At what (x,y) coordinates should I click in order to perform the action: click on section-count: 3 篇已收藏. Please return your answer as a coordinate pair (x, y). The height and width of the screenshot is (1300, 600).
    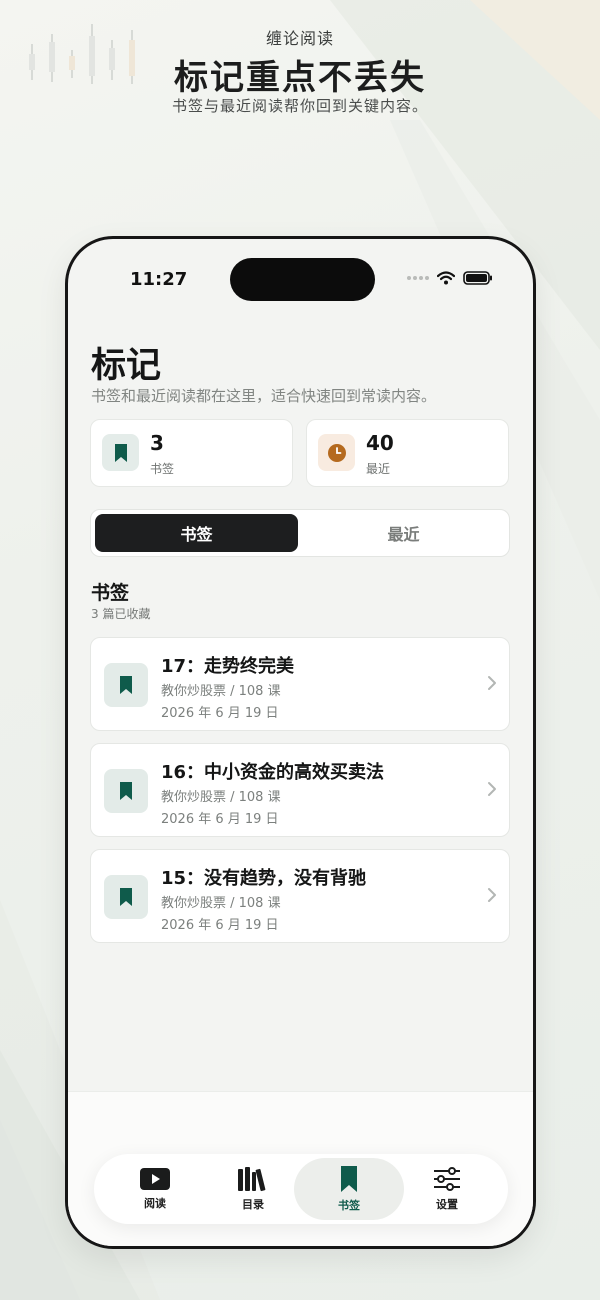
    Looking at the image, I should click on (121, 614).